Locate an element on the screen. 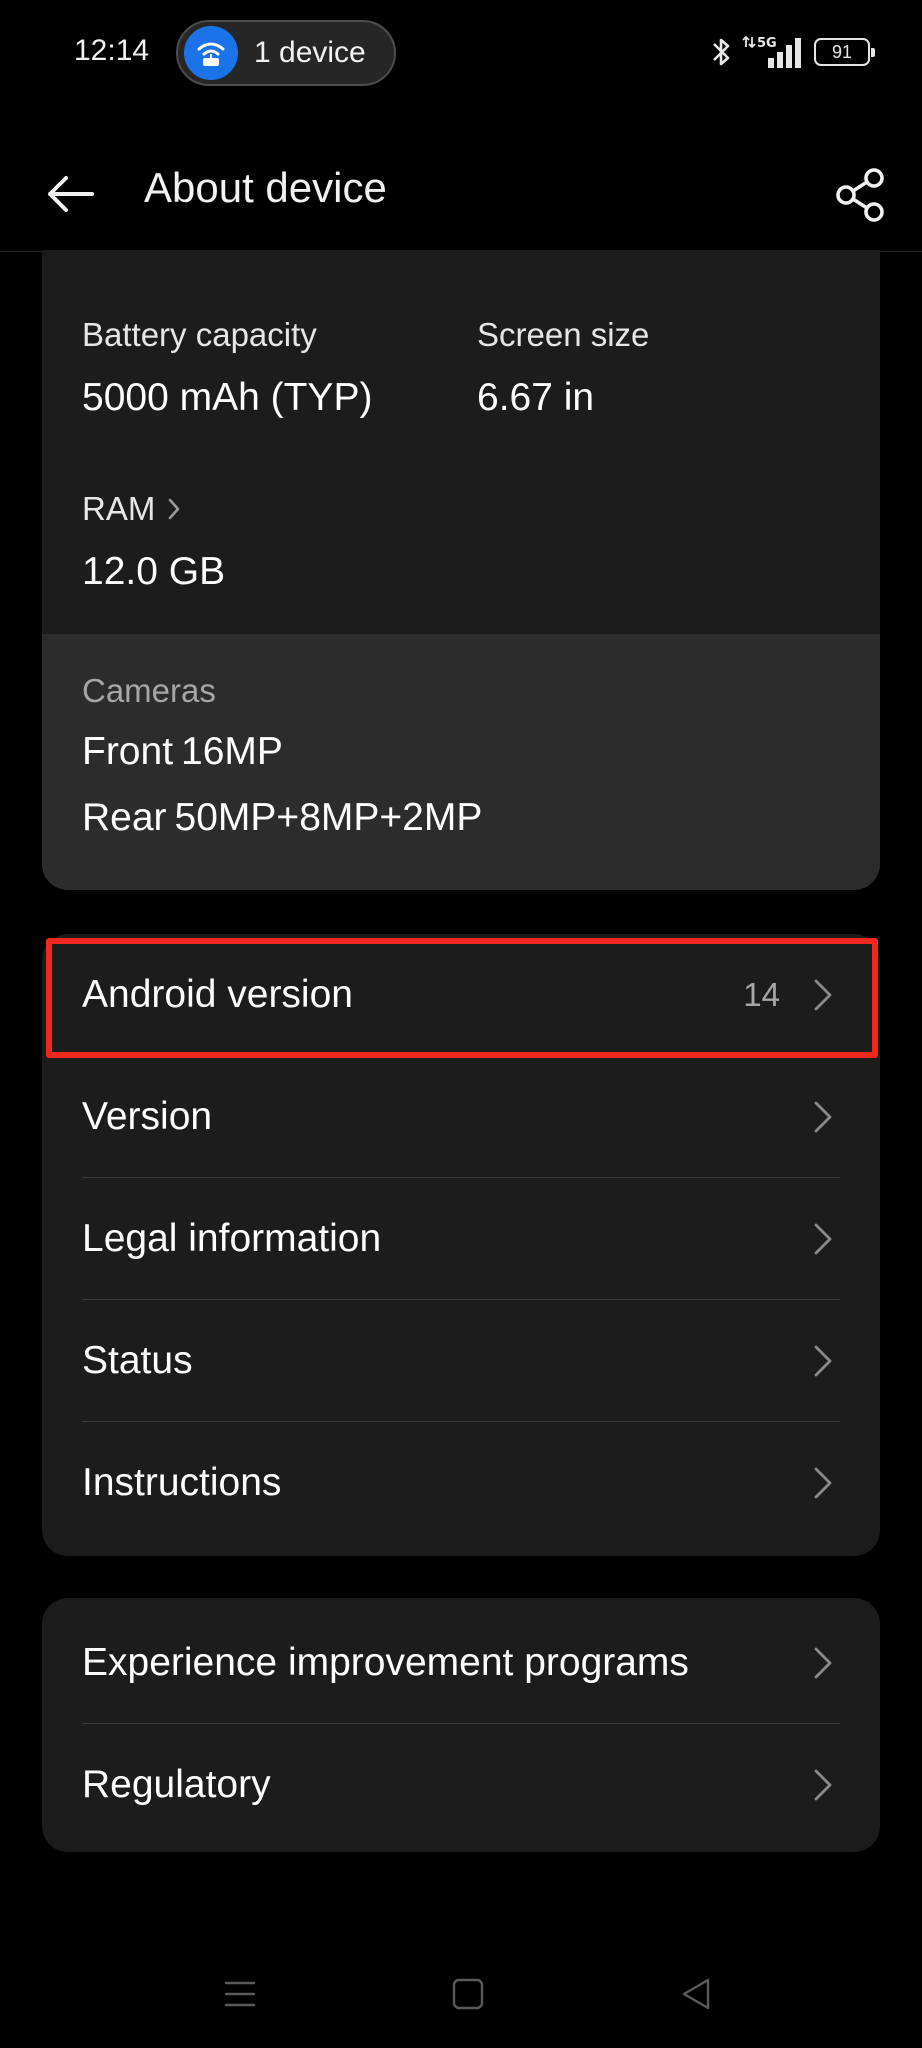 The width and height of the screenshot is (922, 2048). status-row: Status is located at coordinates (461, 1361).